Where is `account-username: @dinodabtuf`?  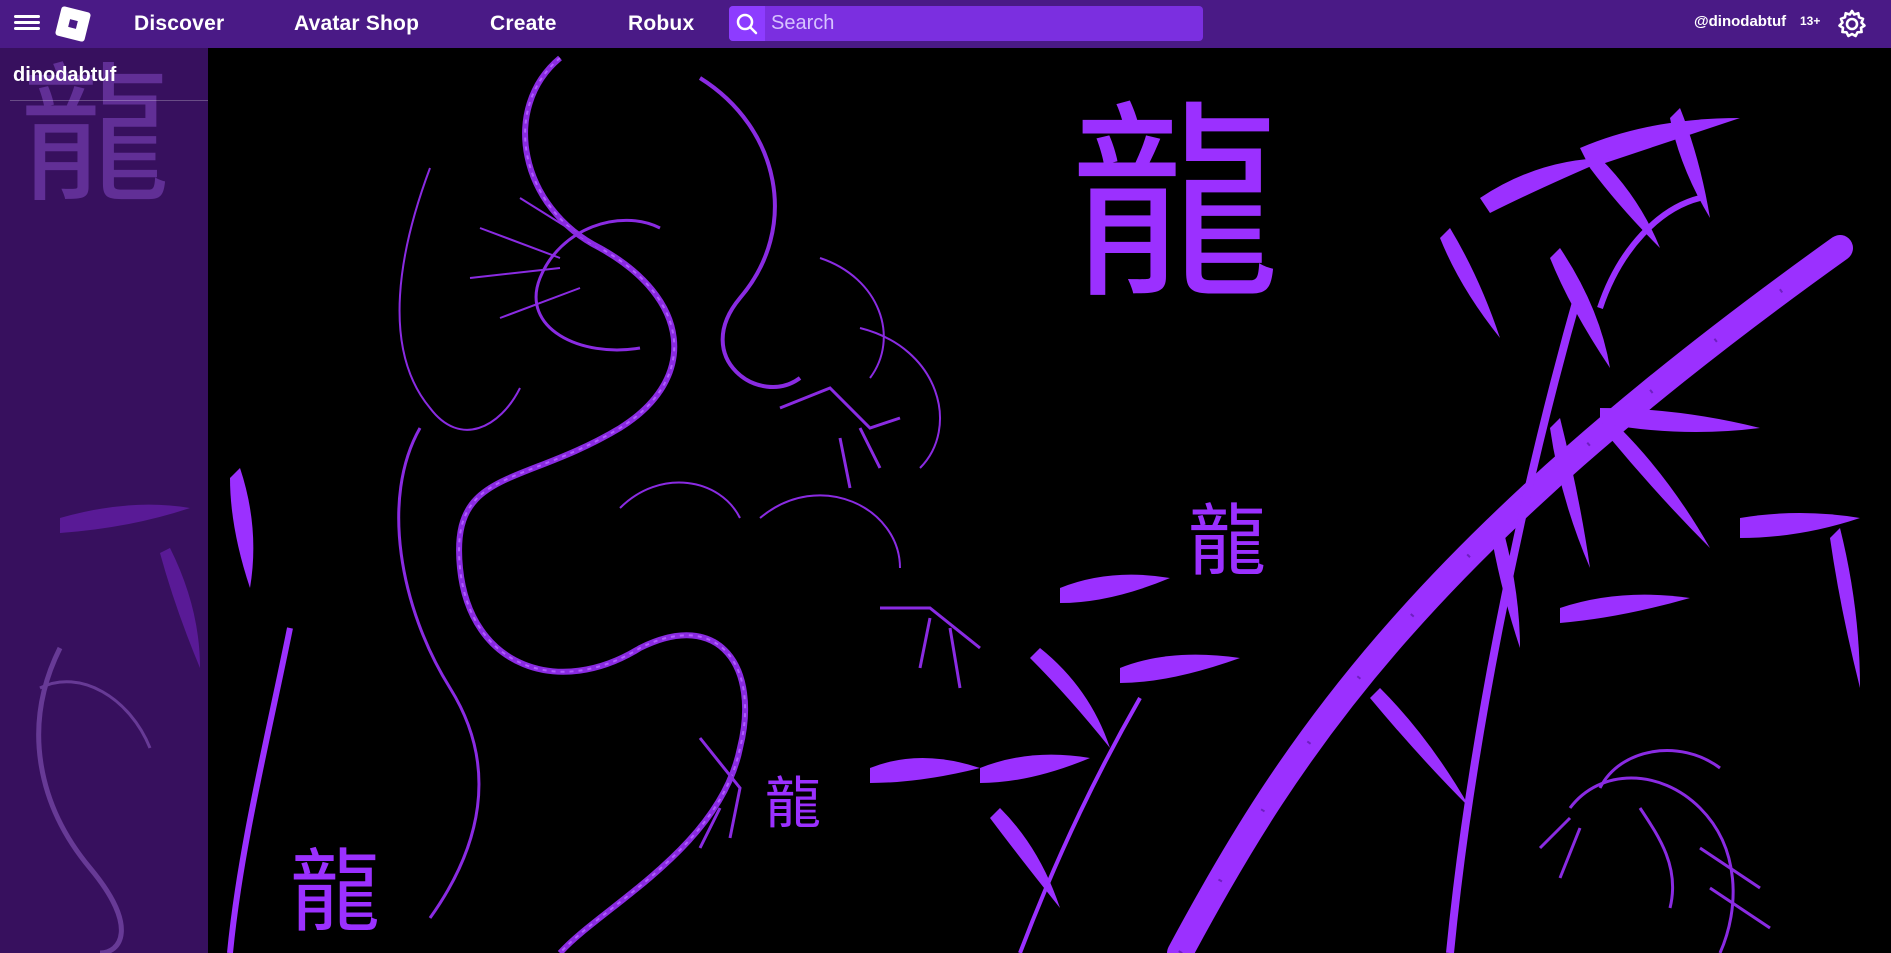 account-username: @dinodabtuf is located at coordinates (1740, 21).